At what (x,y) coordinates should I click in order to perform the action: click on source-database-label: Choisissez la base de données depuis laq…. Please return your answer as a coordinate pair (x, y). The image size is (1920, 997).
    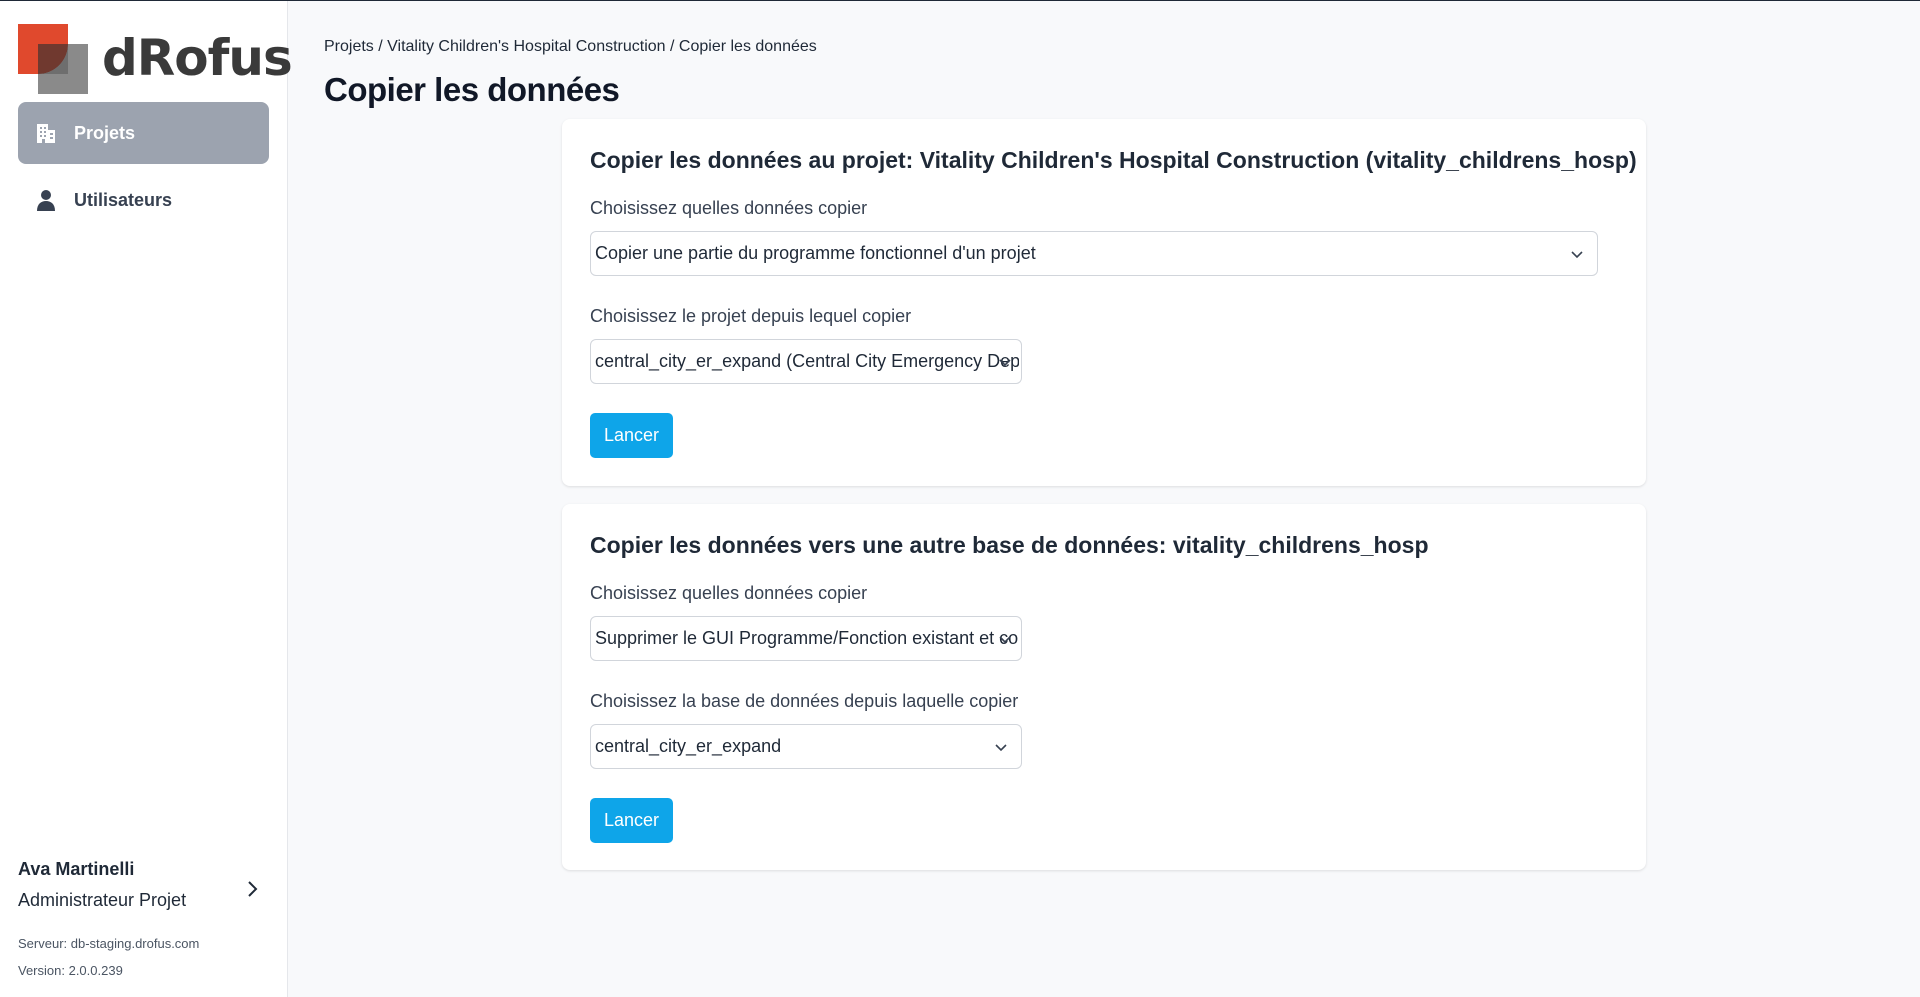
    Looking at the image, I should click on (804, 701).